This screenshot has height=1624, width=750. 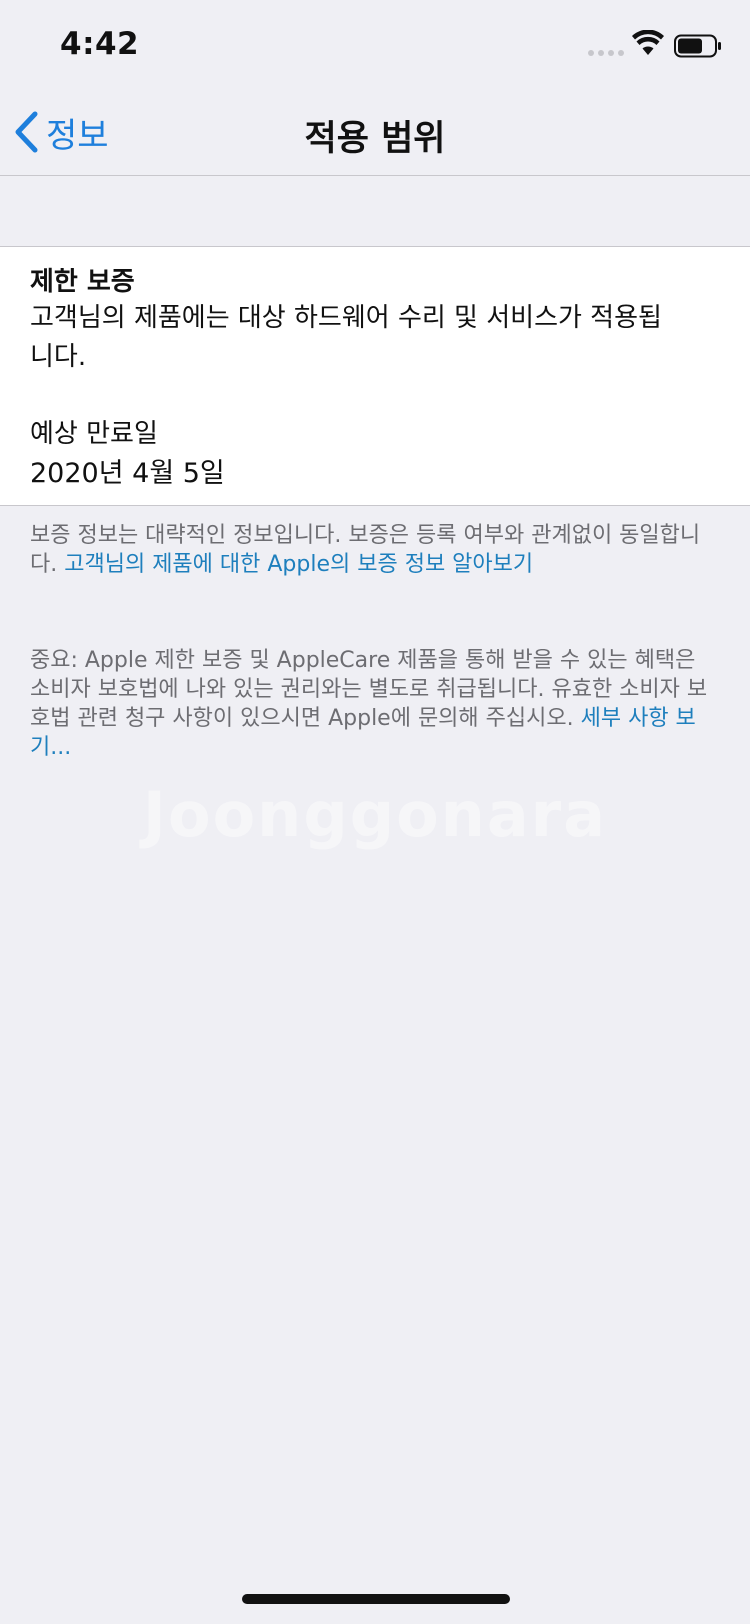 I want to click on warranty-description: 고객님의 제품에는 대상 하드웨어 수리 및 서비스가 적용됩니다., so click(x=346, y=337).